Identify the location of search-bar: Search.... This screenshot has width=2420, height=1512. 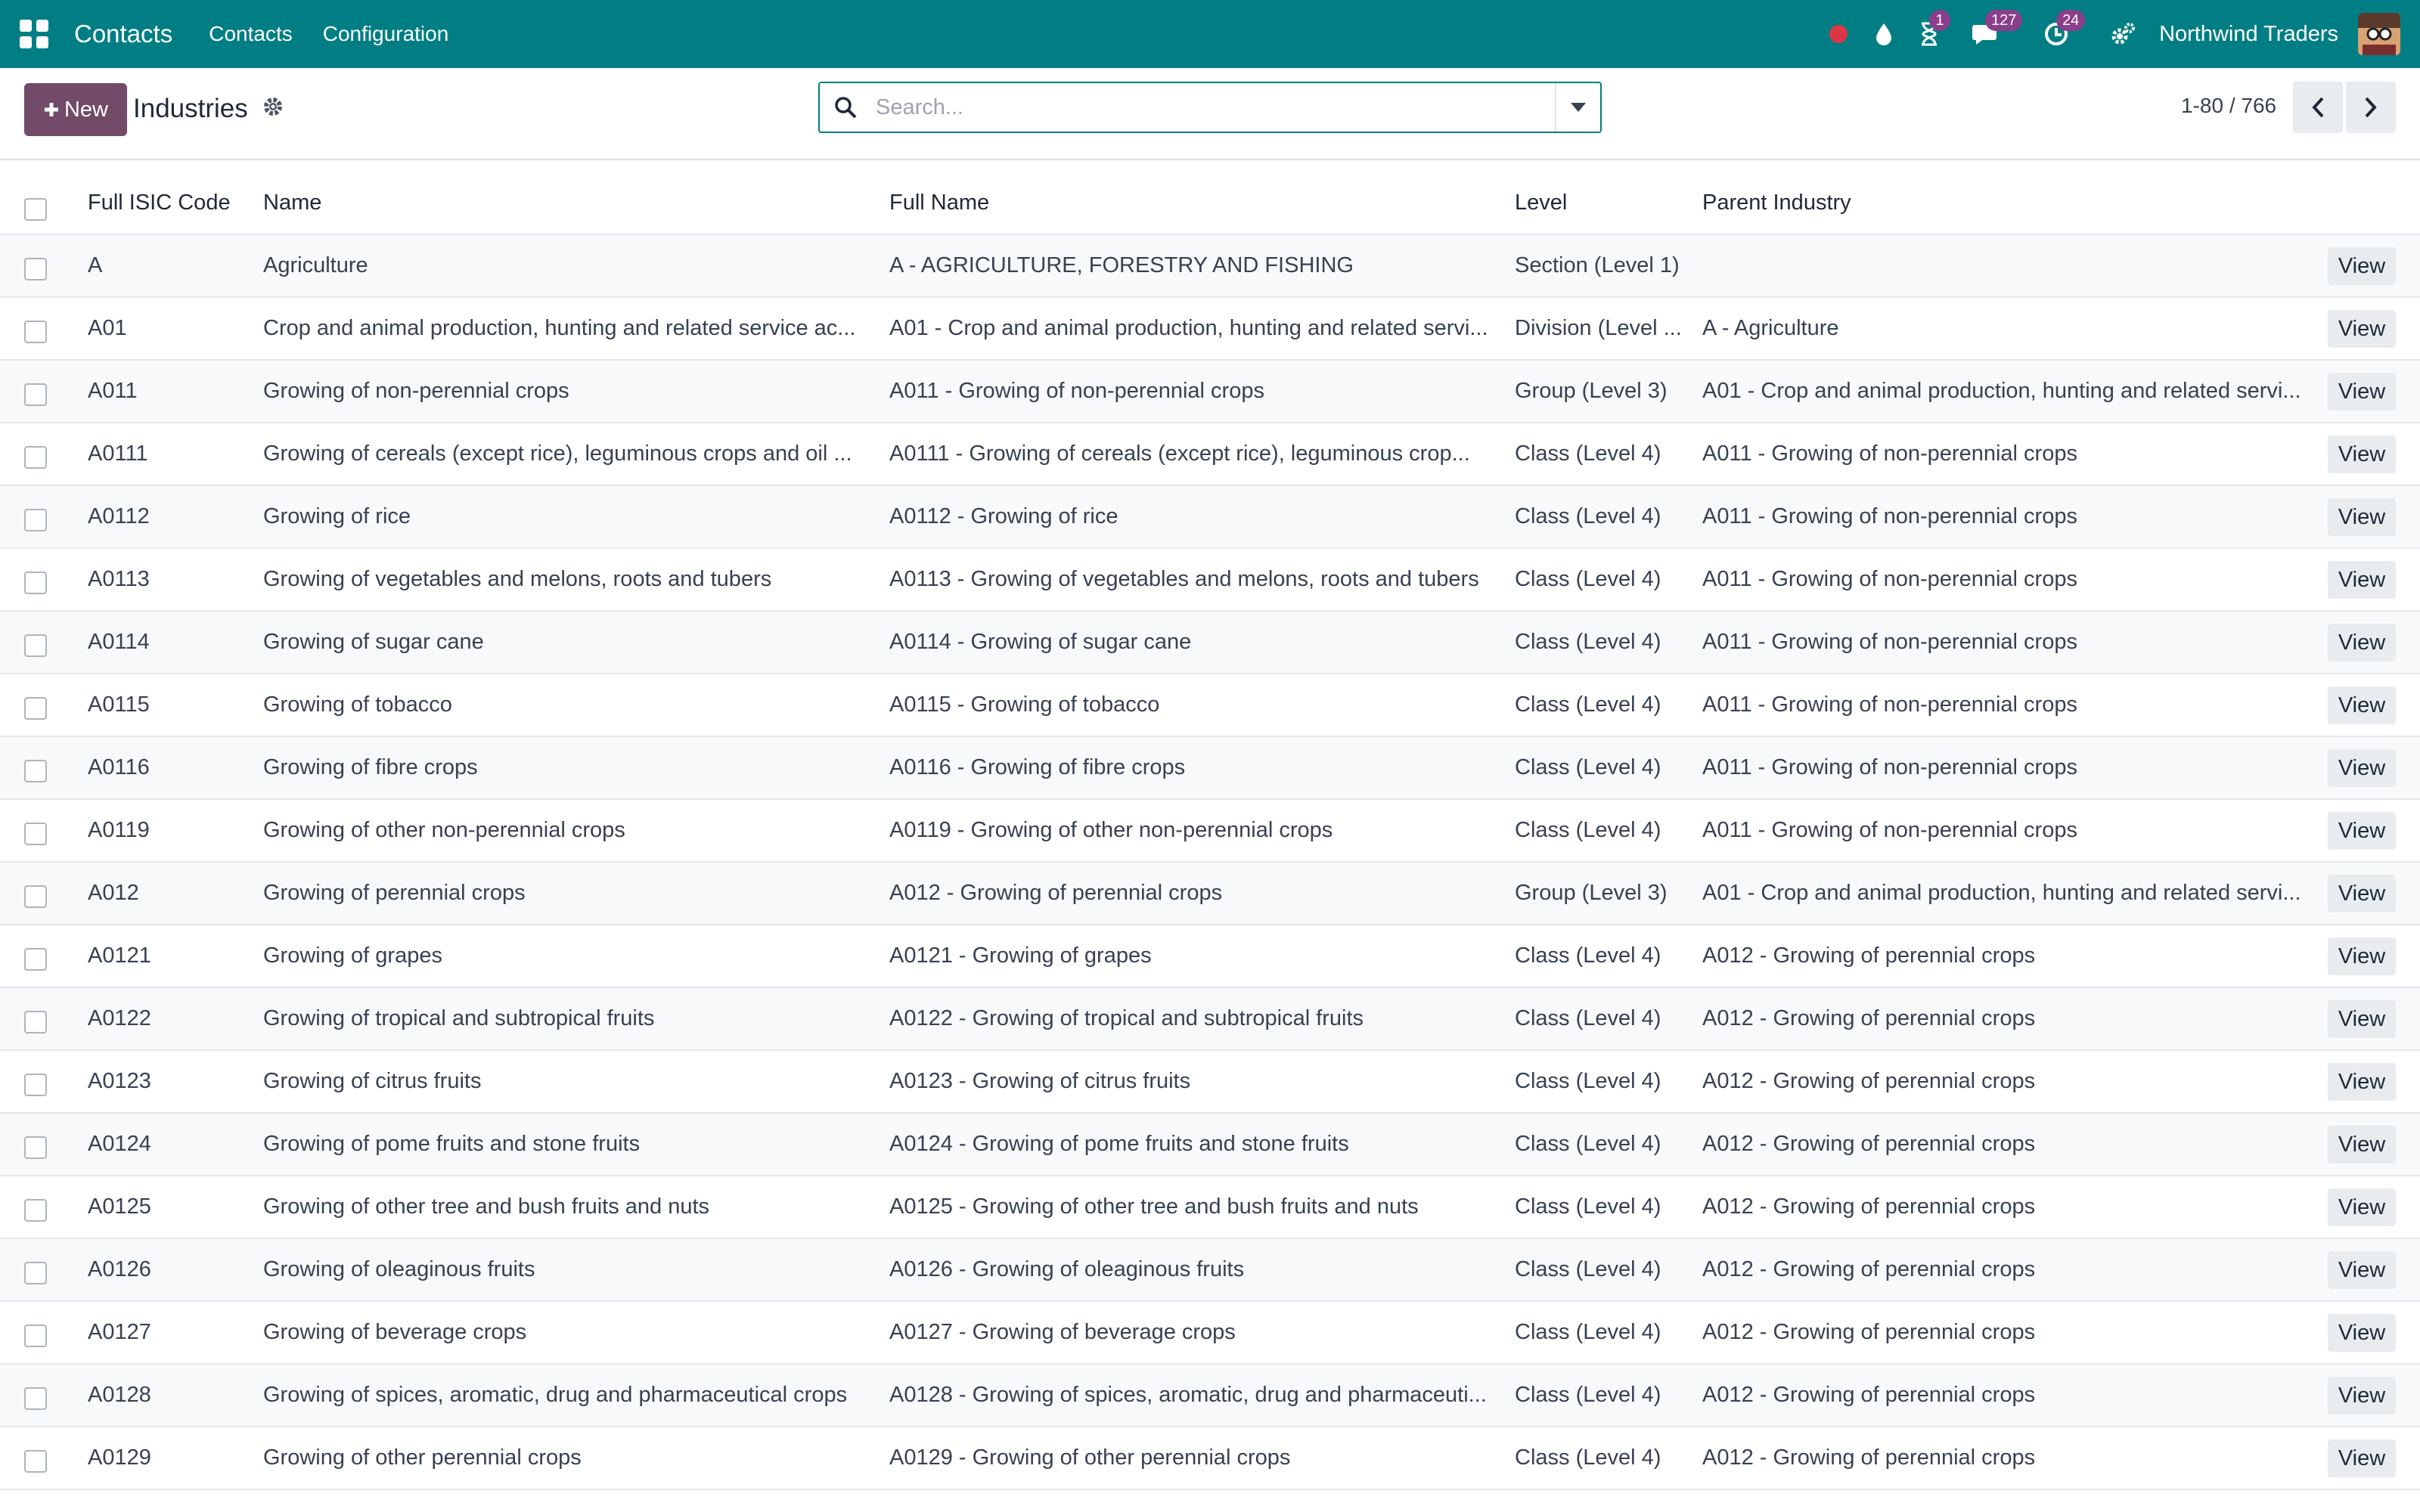
(1210, 107).